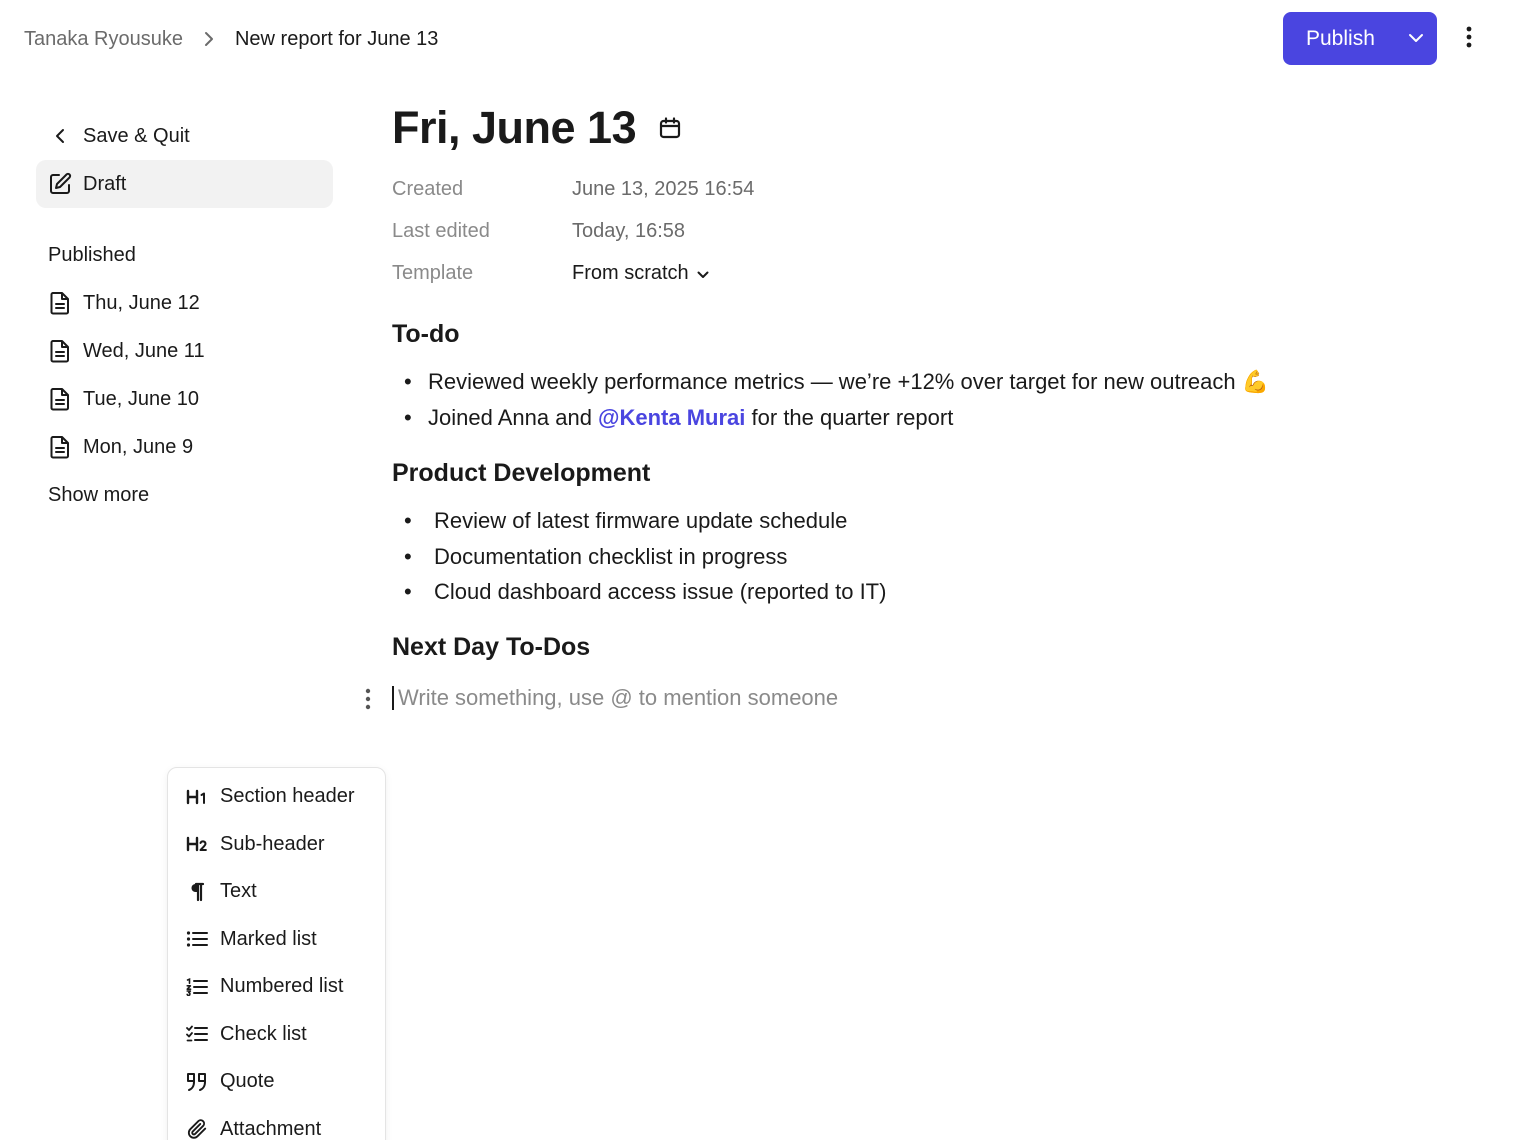 This screenshot has width=1520, height=1140. I want to click on block-handle-icon, so click(368, 699).